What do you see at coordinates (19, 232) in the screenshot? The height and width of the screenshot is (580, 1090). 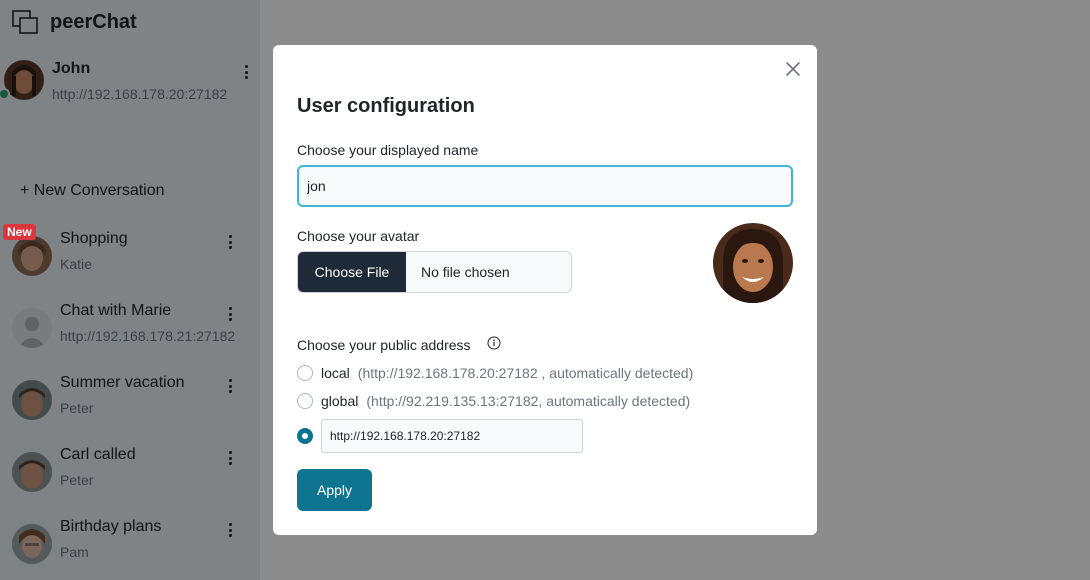 I see `new-badge: New` at bounding box center [19, 232].